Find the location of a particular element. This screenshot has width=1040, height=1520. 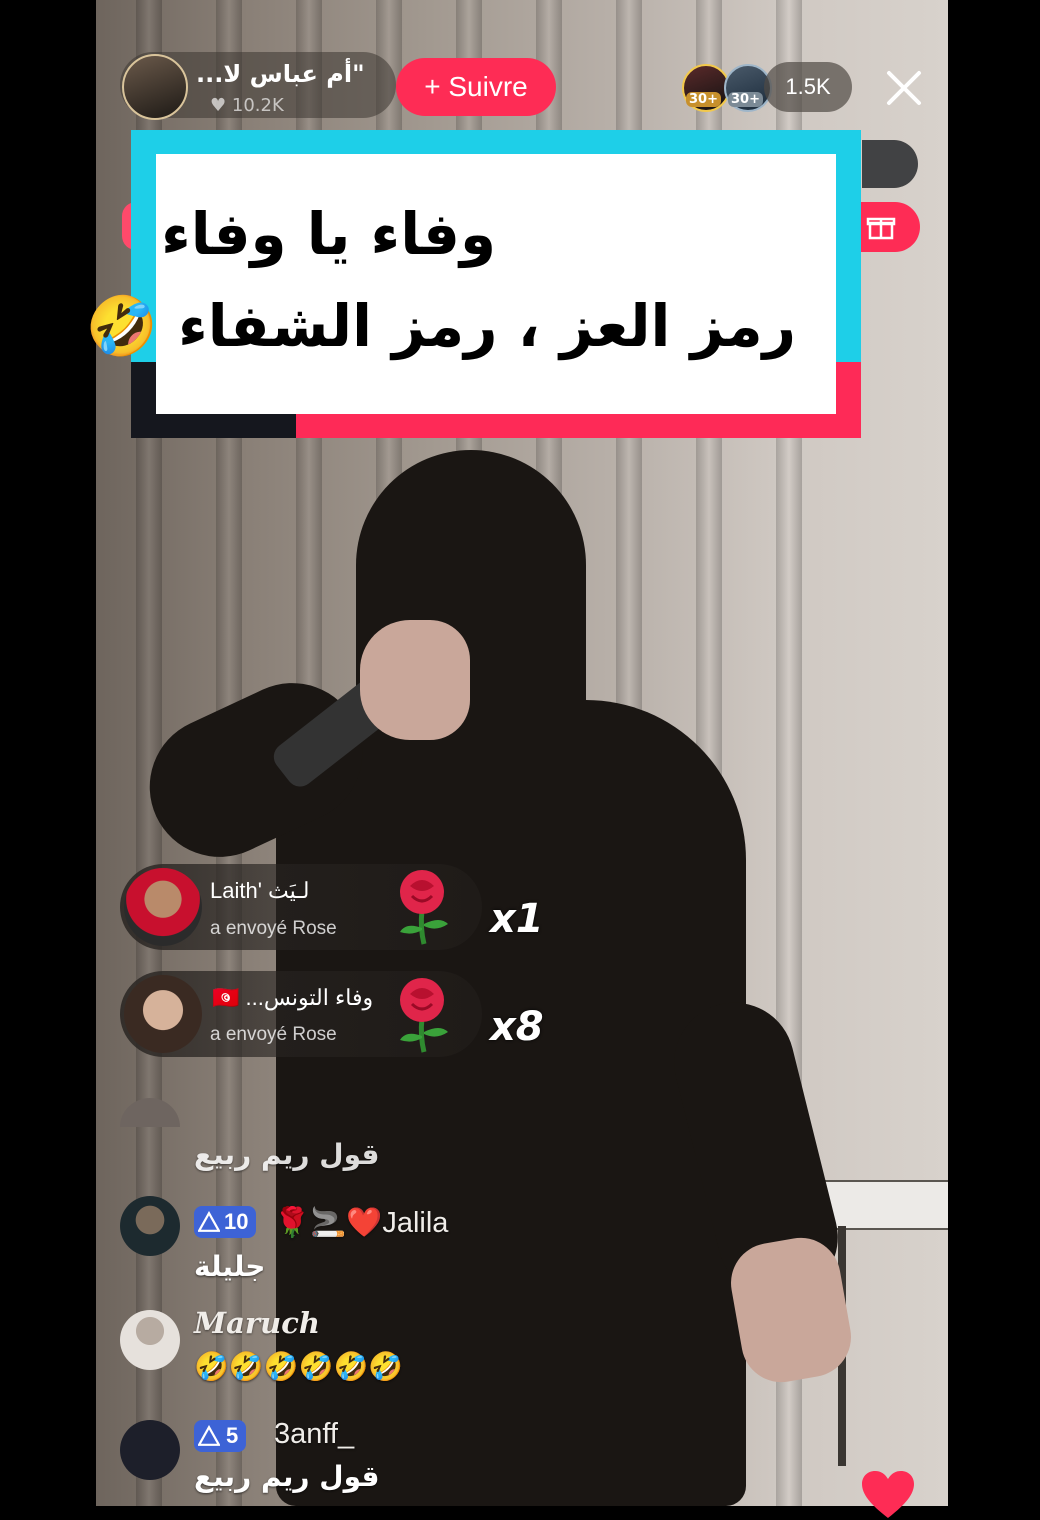

caption-card-inner: وفاء يا وفاء رمز العز ، رمز الشفاء 🤣 is located at coordinates (461, 284).